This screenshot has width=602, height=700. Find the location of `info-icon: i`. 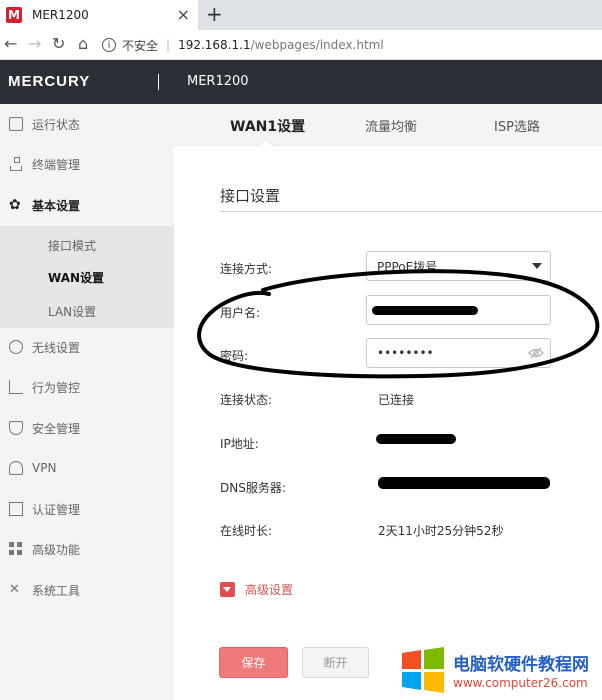

info-icon: i is located at coordinates (109, 45).